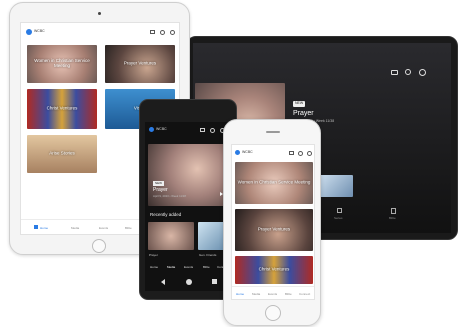 The image size is (458, 327). What do you see at coordinates (163, 282) in the screenshot?
I see `back-icon` at bounding box center [163, 282].